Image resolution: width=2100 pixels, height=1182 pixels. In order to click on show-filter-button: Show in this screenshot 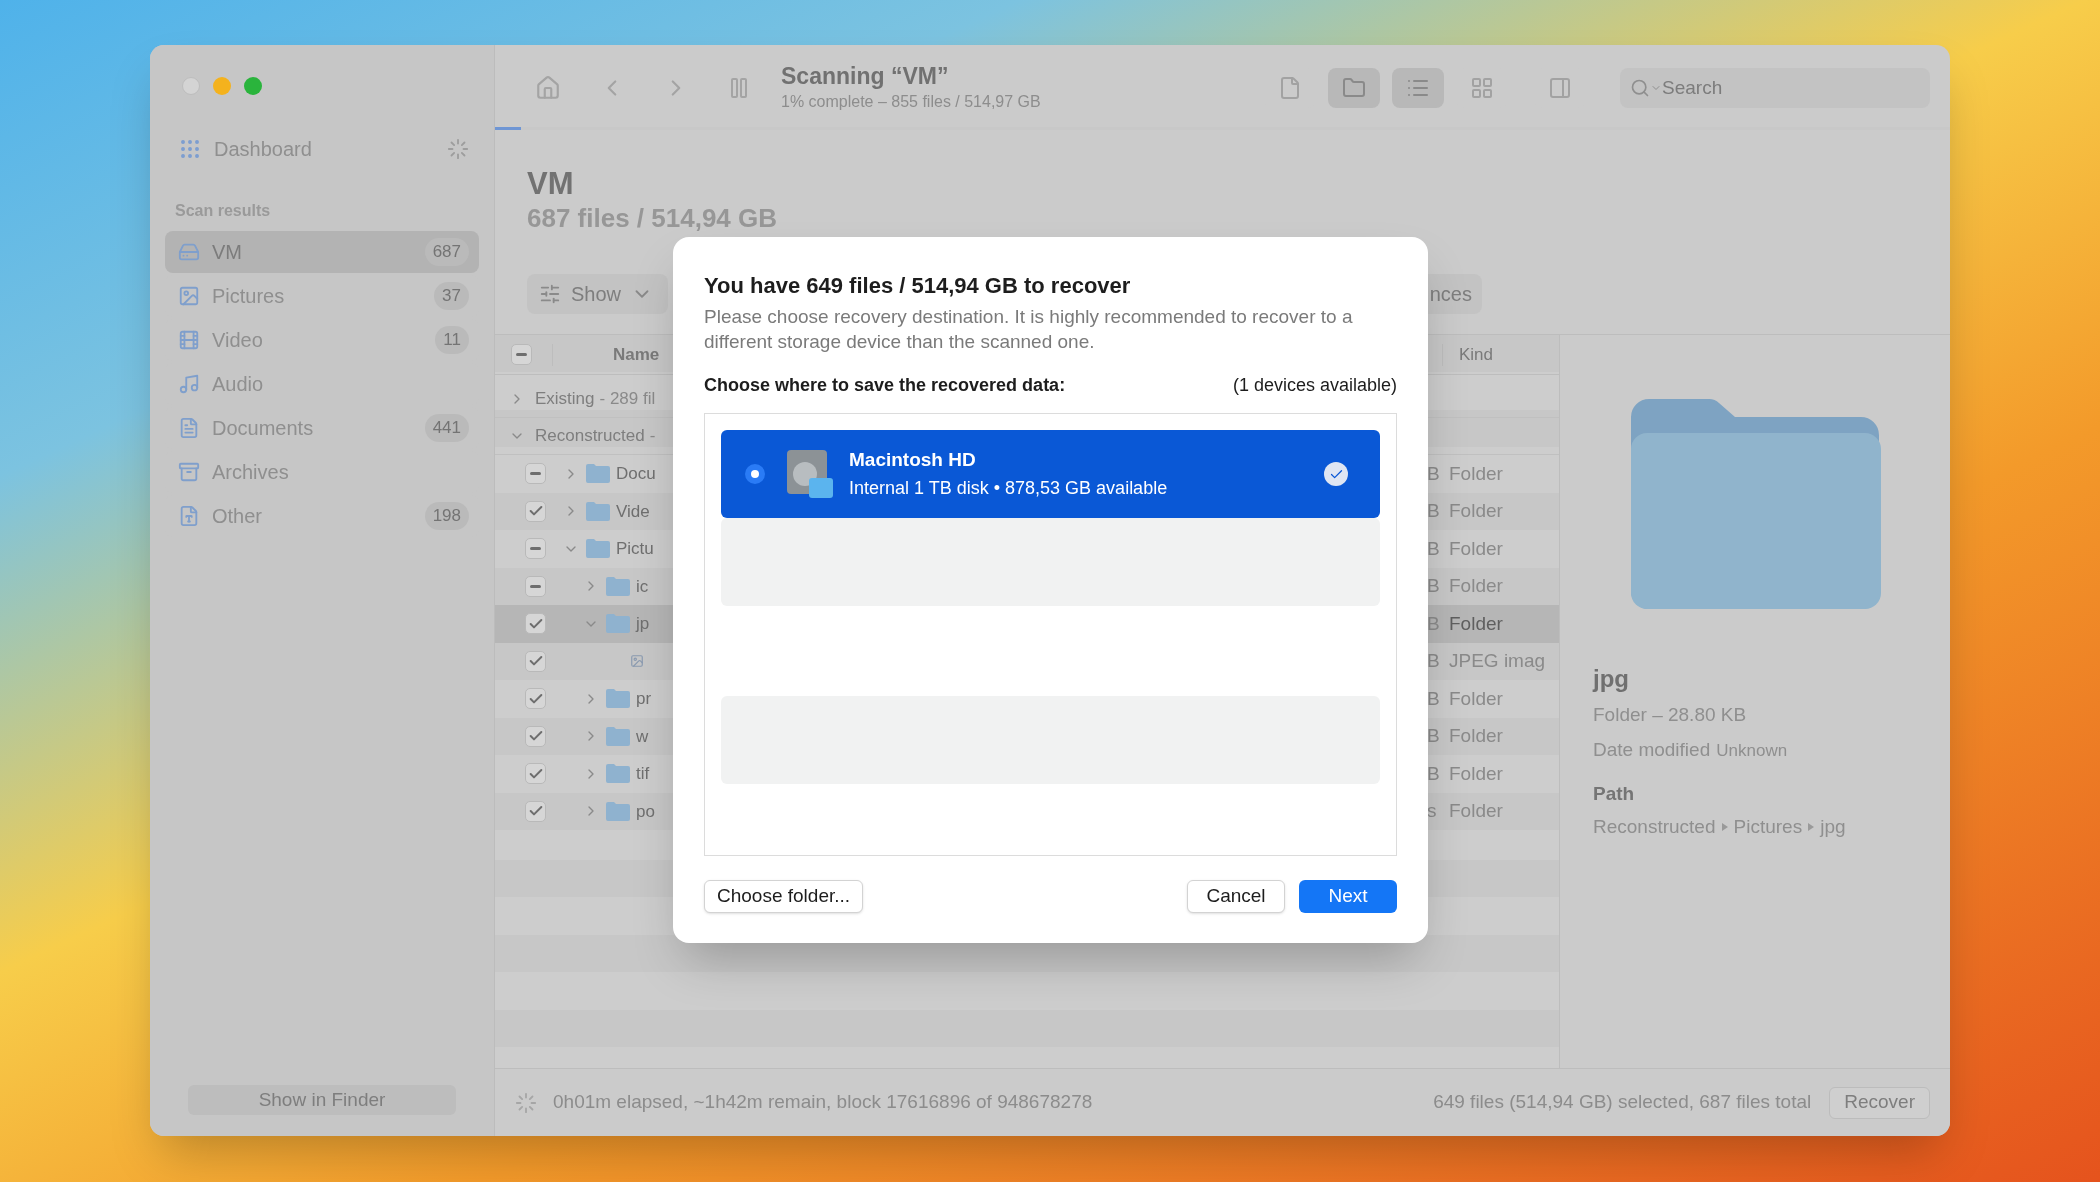, I will do `click(597, 294)`.